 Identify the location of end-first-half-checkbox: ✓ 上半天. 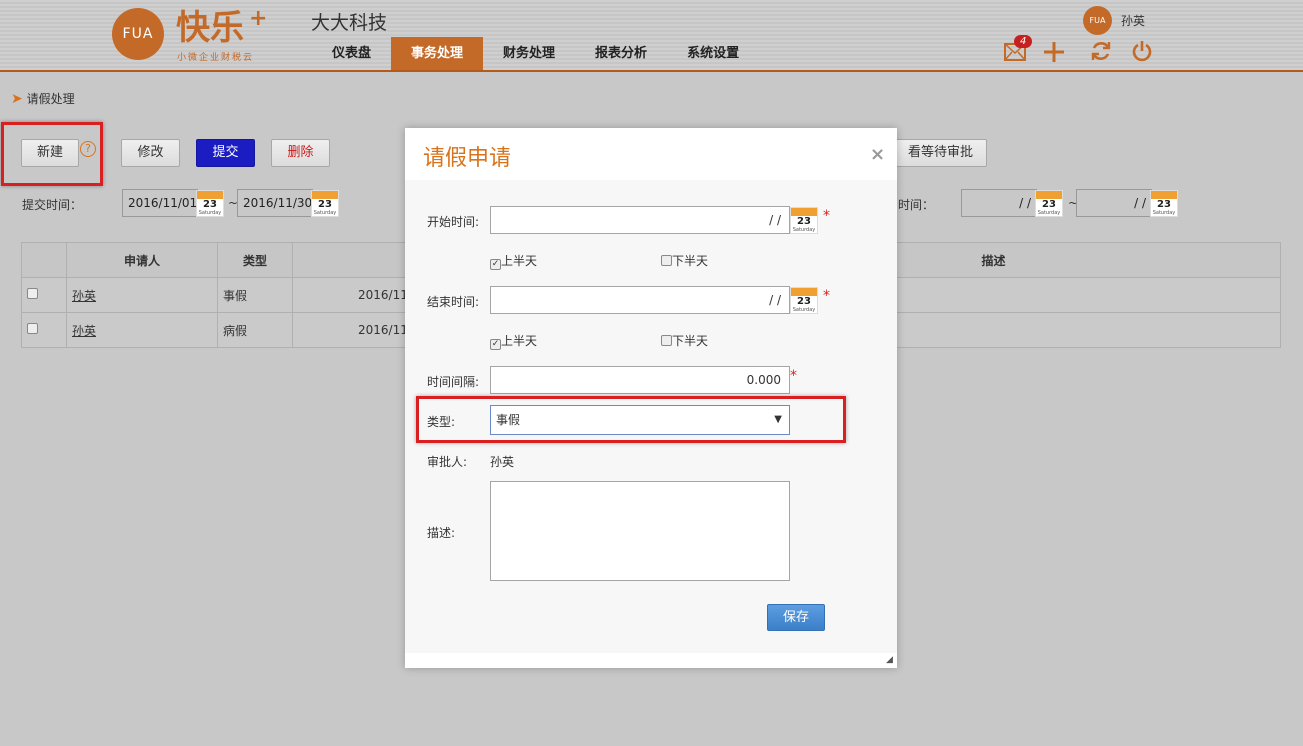
(513, 341).